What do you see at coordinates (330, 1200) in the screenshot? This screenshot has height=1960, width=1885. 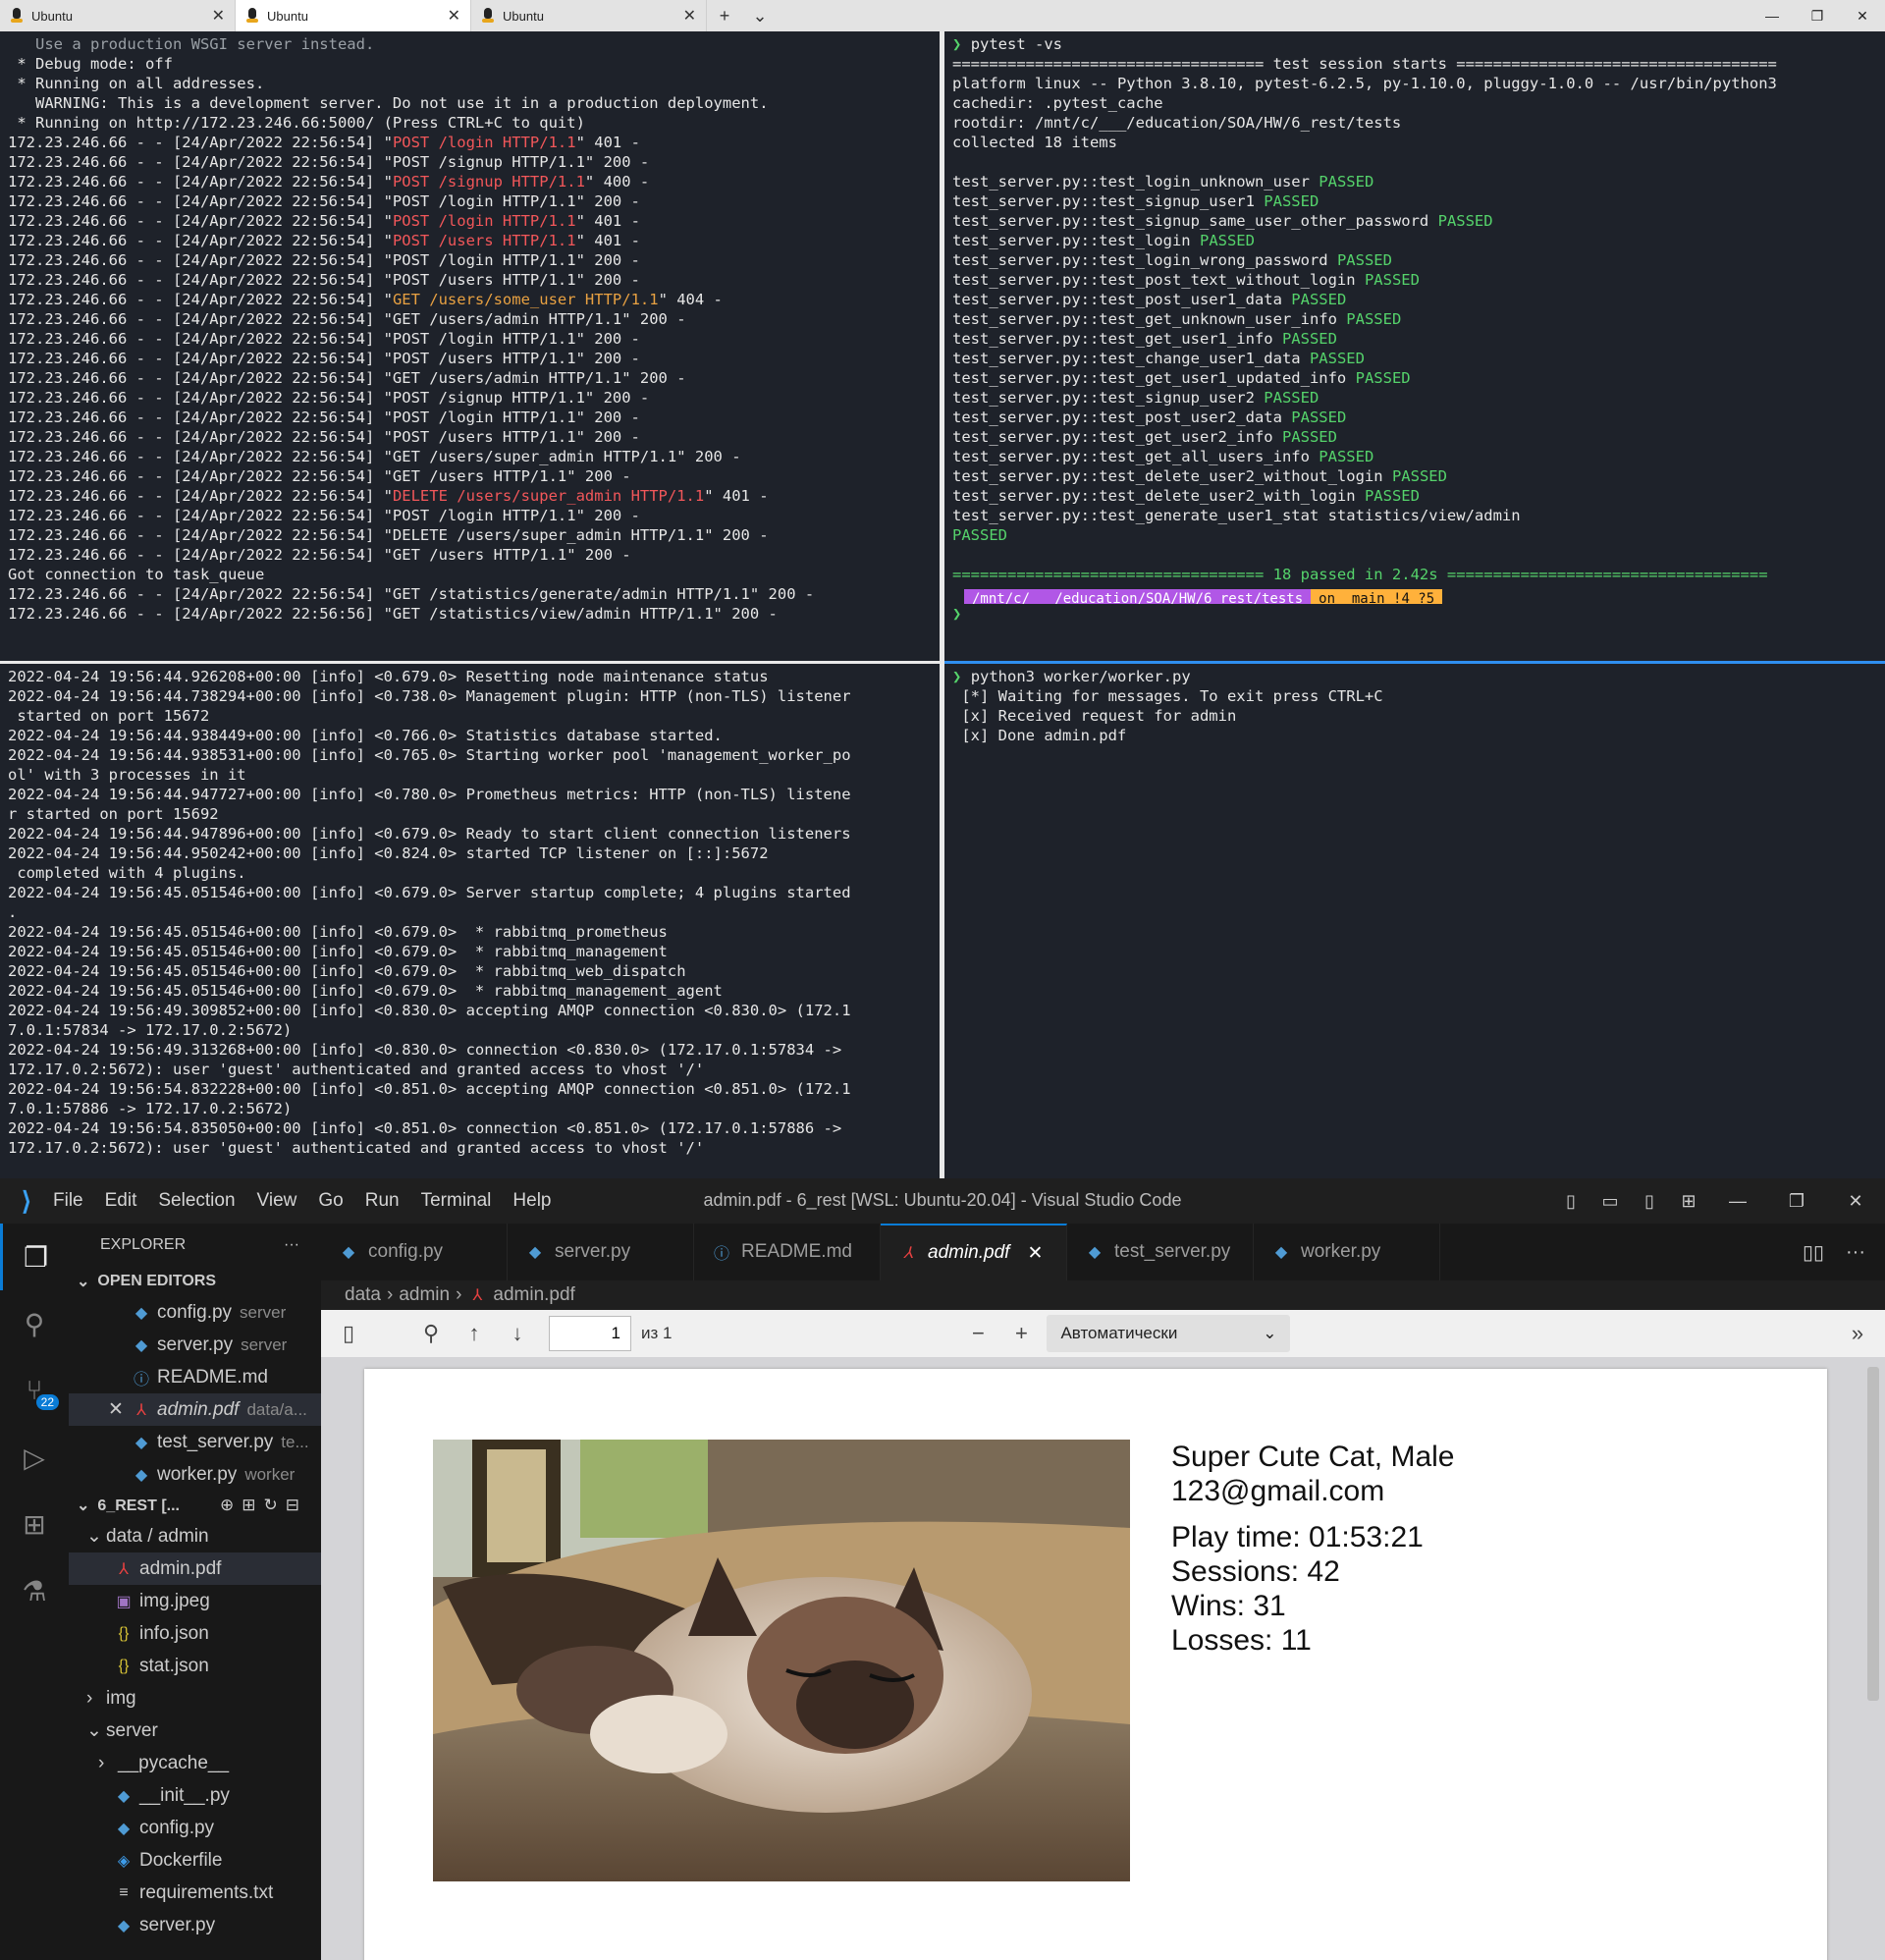 I see `menu-go: Go` at bounding box center [330, 1200].